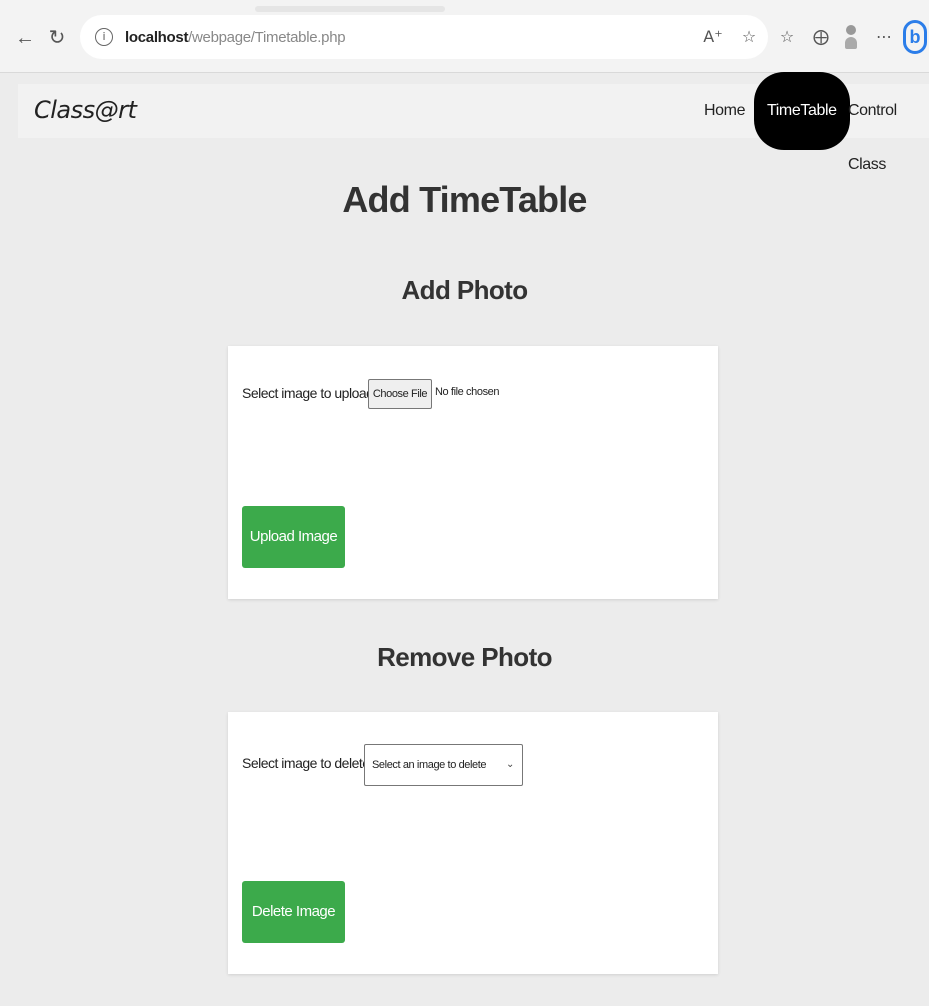 This screenshot has width=929, height=1006. I want to click on url-text: localhost/webpage/Timetable.php, so click(235, 37).